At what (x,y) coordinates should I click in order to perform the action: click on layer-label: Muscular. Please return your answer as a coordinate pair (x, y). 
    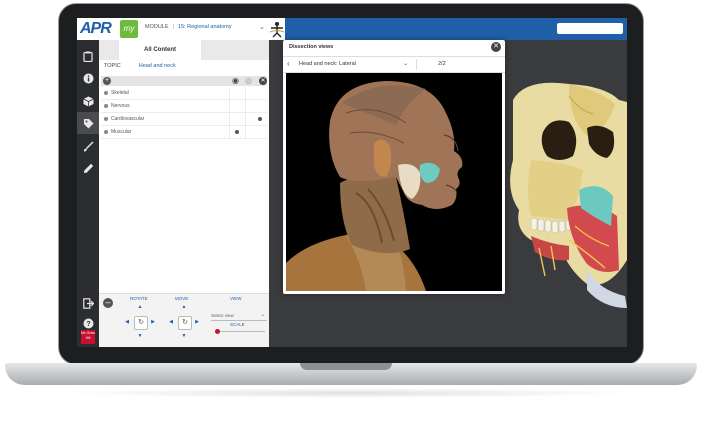
    Looking at the image, I should click on (121, 132).